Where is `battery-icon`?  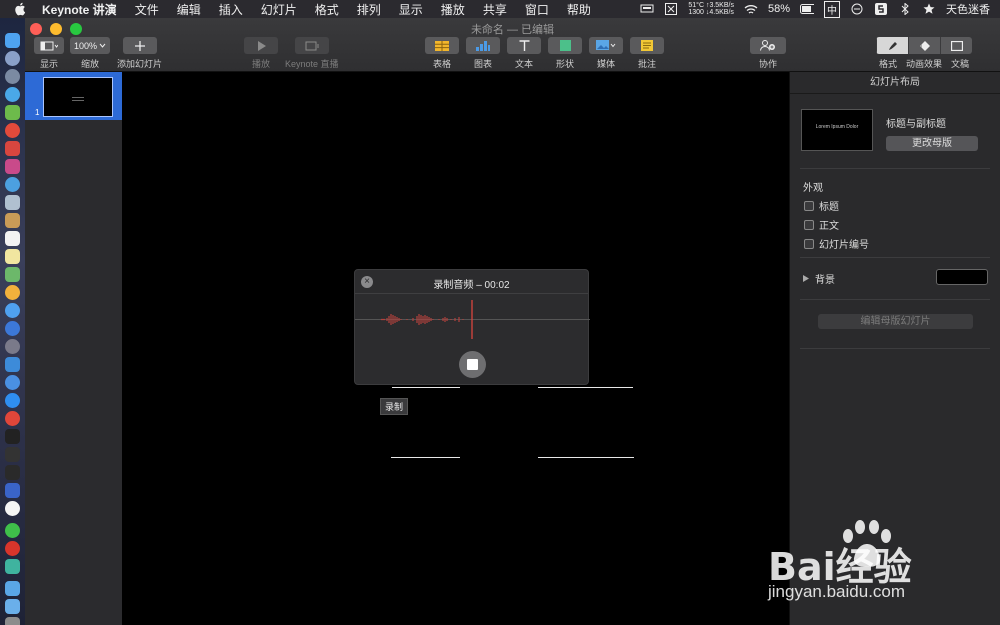 battery-icon is located at coordinates (807, 9).